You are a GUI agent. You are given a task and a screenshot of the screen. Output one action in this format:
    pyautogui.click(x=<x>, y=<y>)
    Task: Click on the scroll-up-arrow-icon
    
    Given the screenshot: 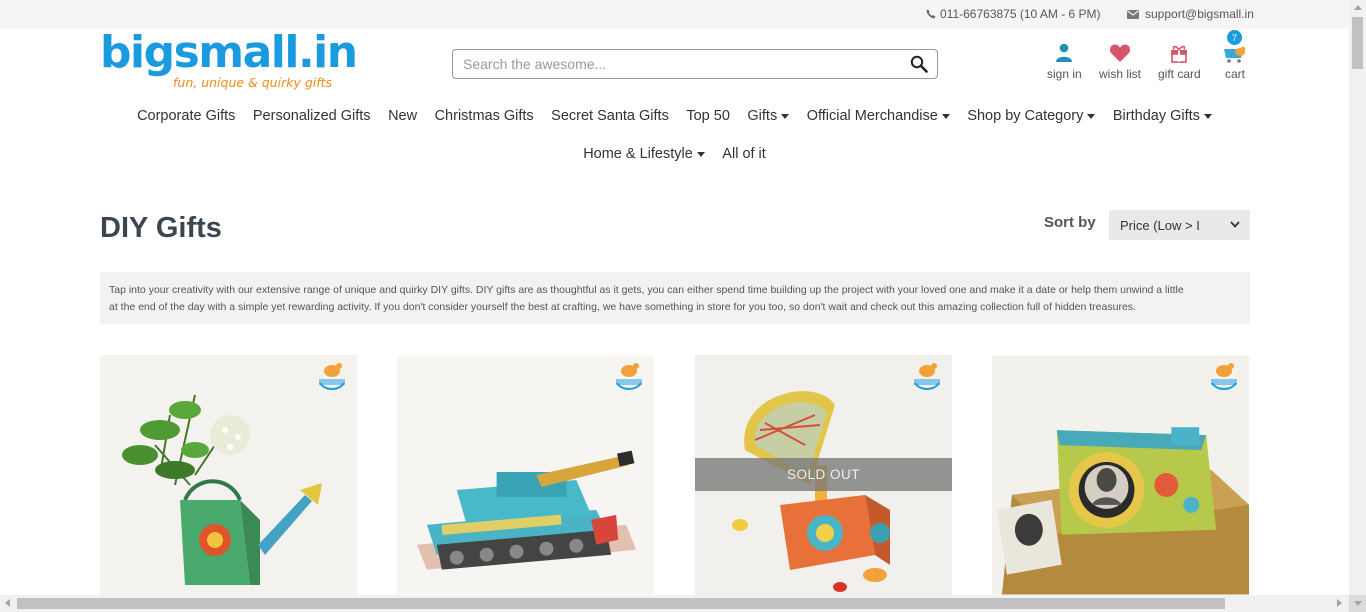 What is the action you would take?
    pyautogui.click(x=1358, y=7)
    